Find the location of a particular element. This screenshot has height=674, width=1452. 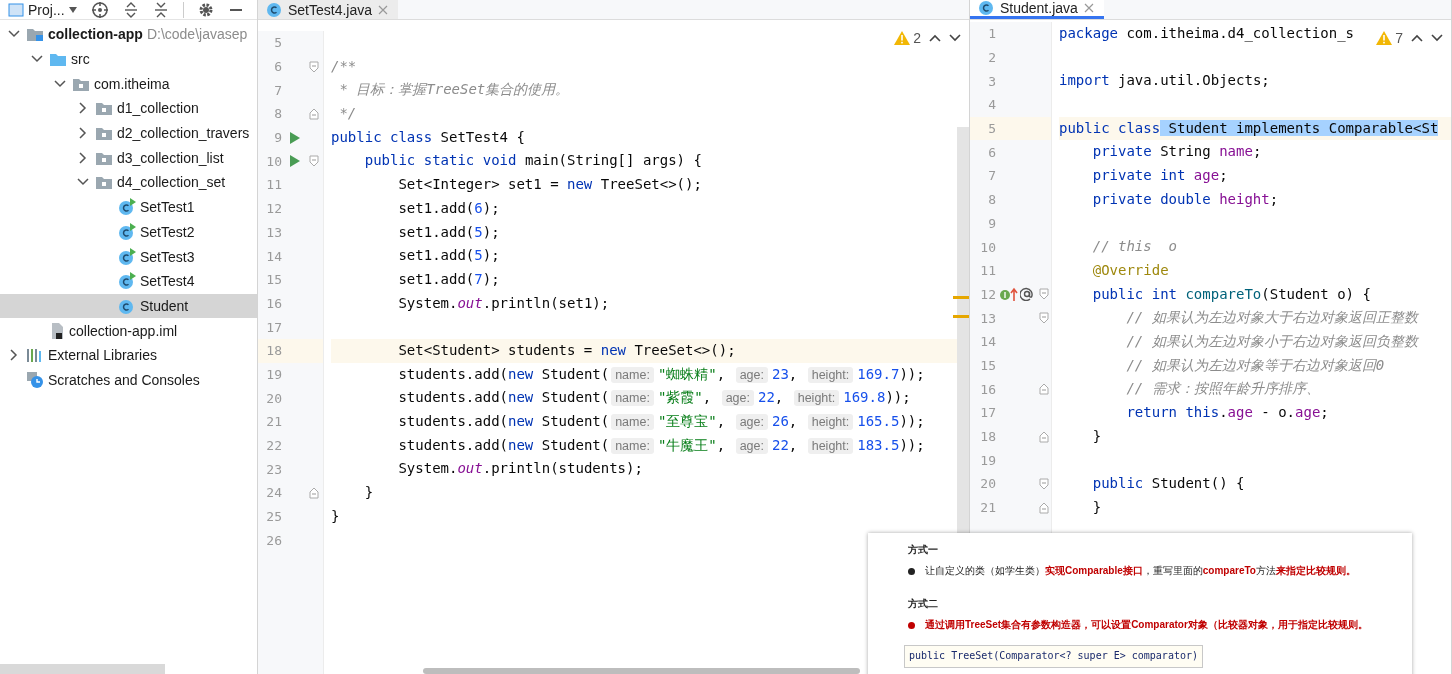

line-number: 20 is located at coordinates (987, 484).